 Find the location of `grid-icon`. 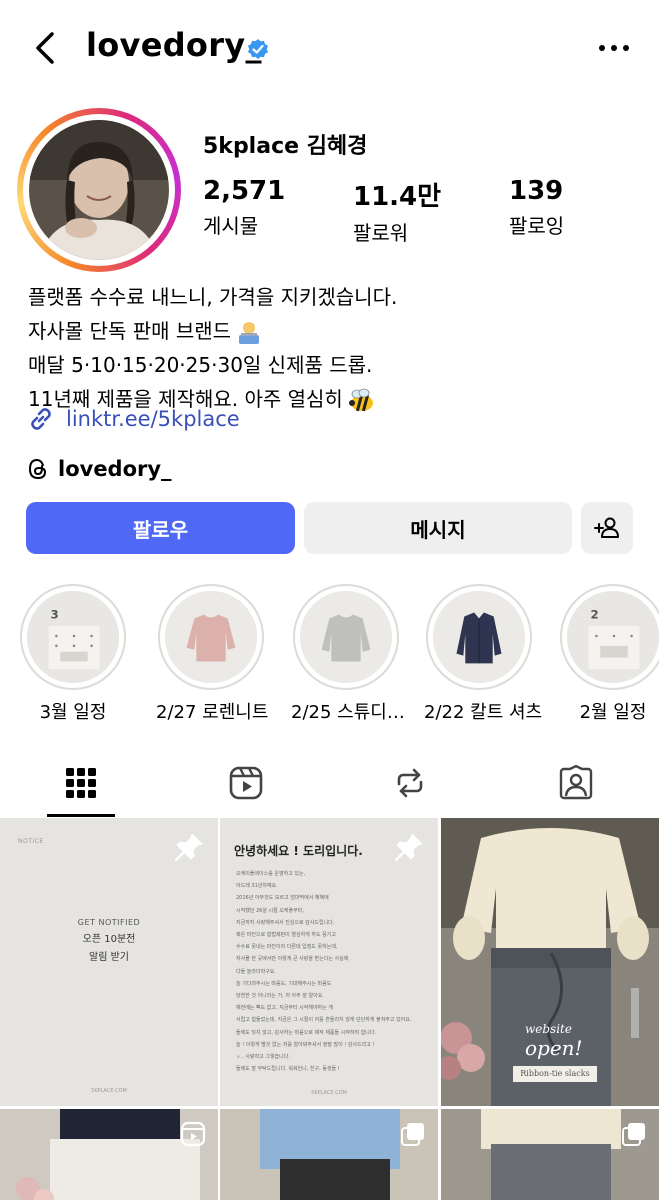

grid-icon is located at coordinates (81, 783).